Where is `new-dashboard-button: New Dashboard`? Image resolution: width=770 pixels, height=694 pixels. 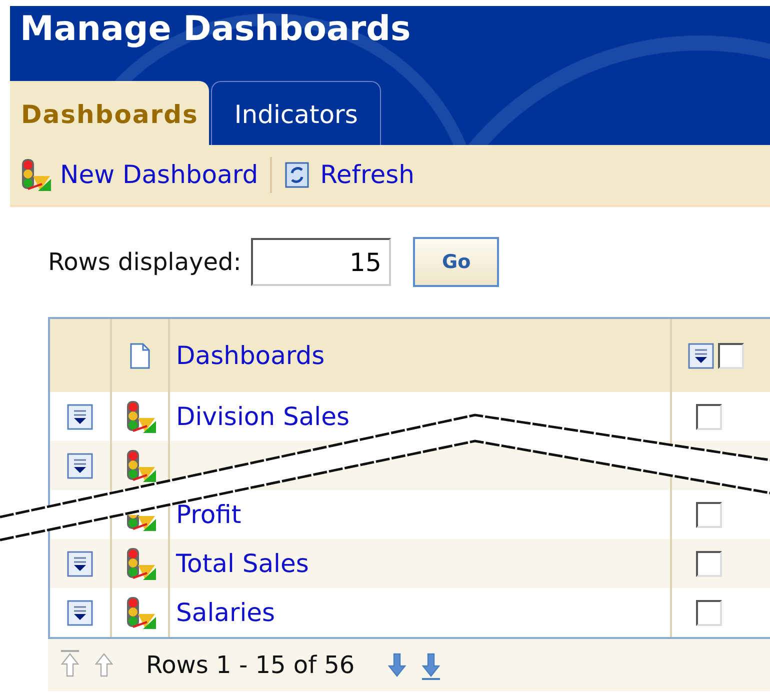 new-dashboard-button: New Dashboard is located at coordinates (138, 175).